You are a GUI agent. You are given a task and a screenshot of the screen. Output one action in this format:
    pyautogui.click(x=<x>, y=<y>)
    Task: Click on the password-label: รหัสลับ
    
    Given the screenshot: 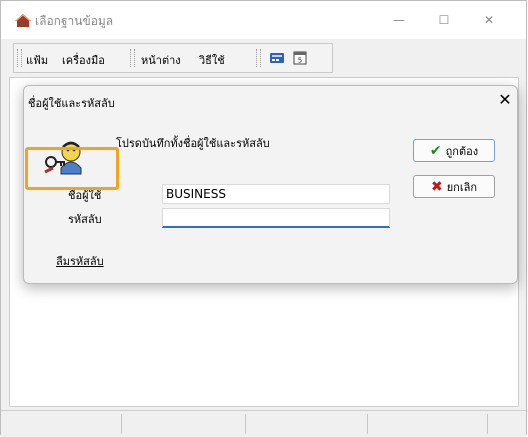 What is the action you would take?
    pyautogui.click(x=85, y=219)
    